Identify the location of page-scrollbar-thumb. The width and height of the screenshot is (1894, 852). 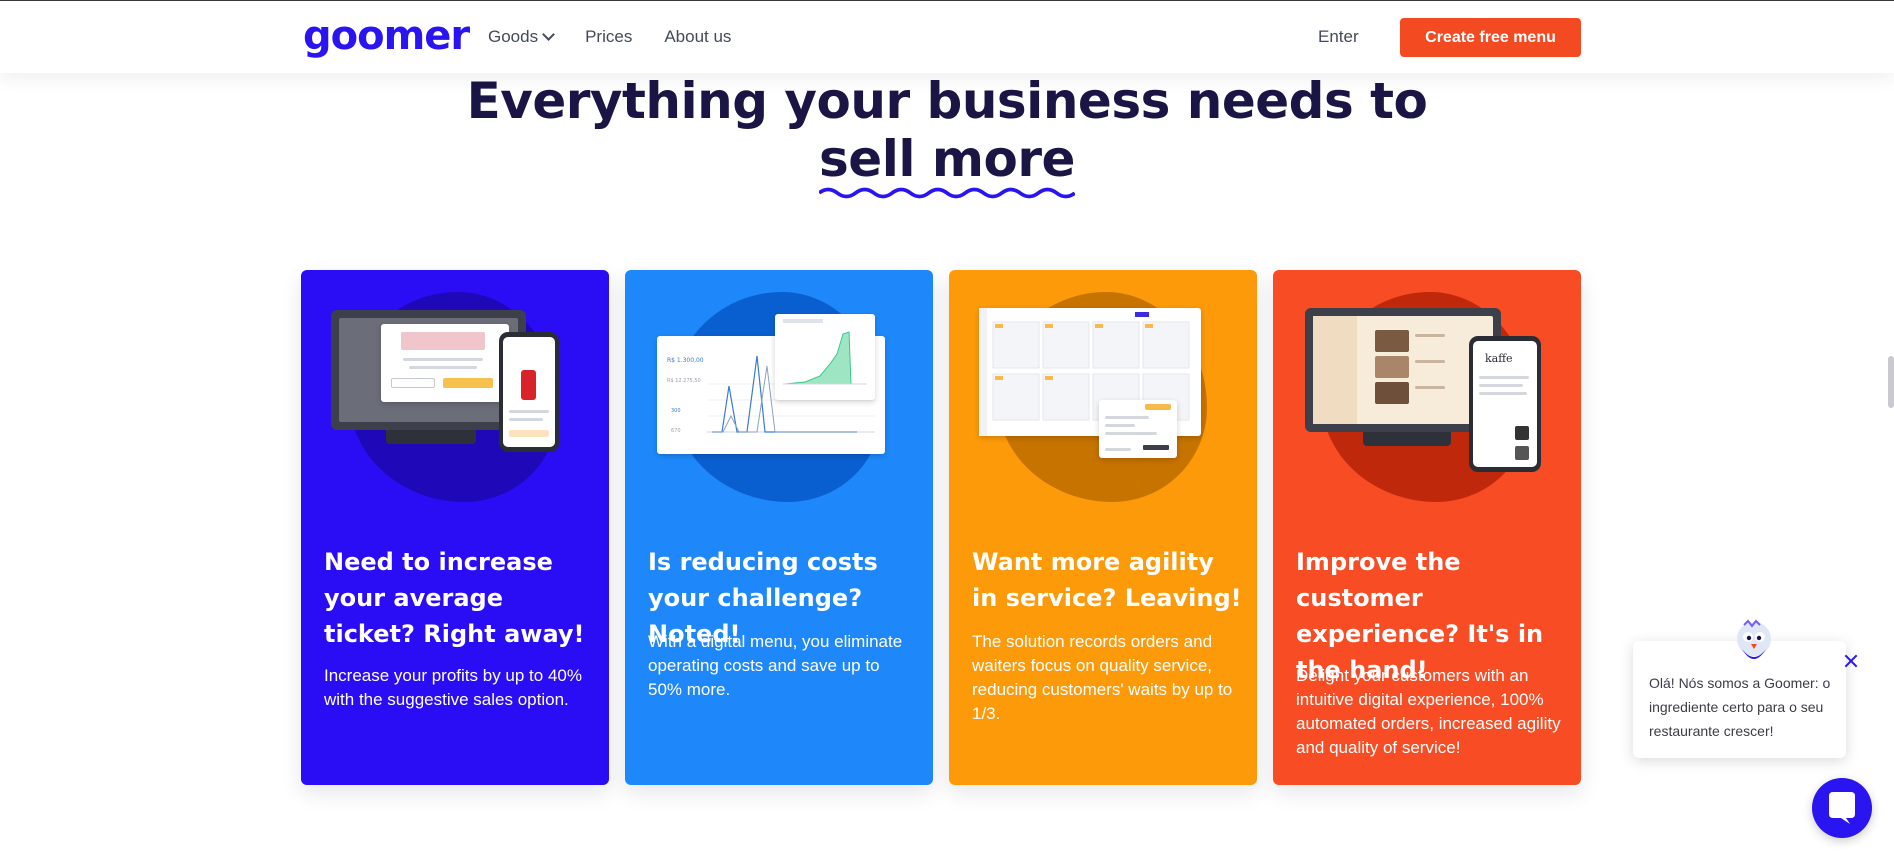
(1891, 382).